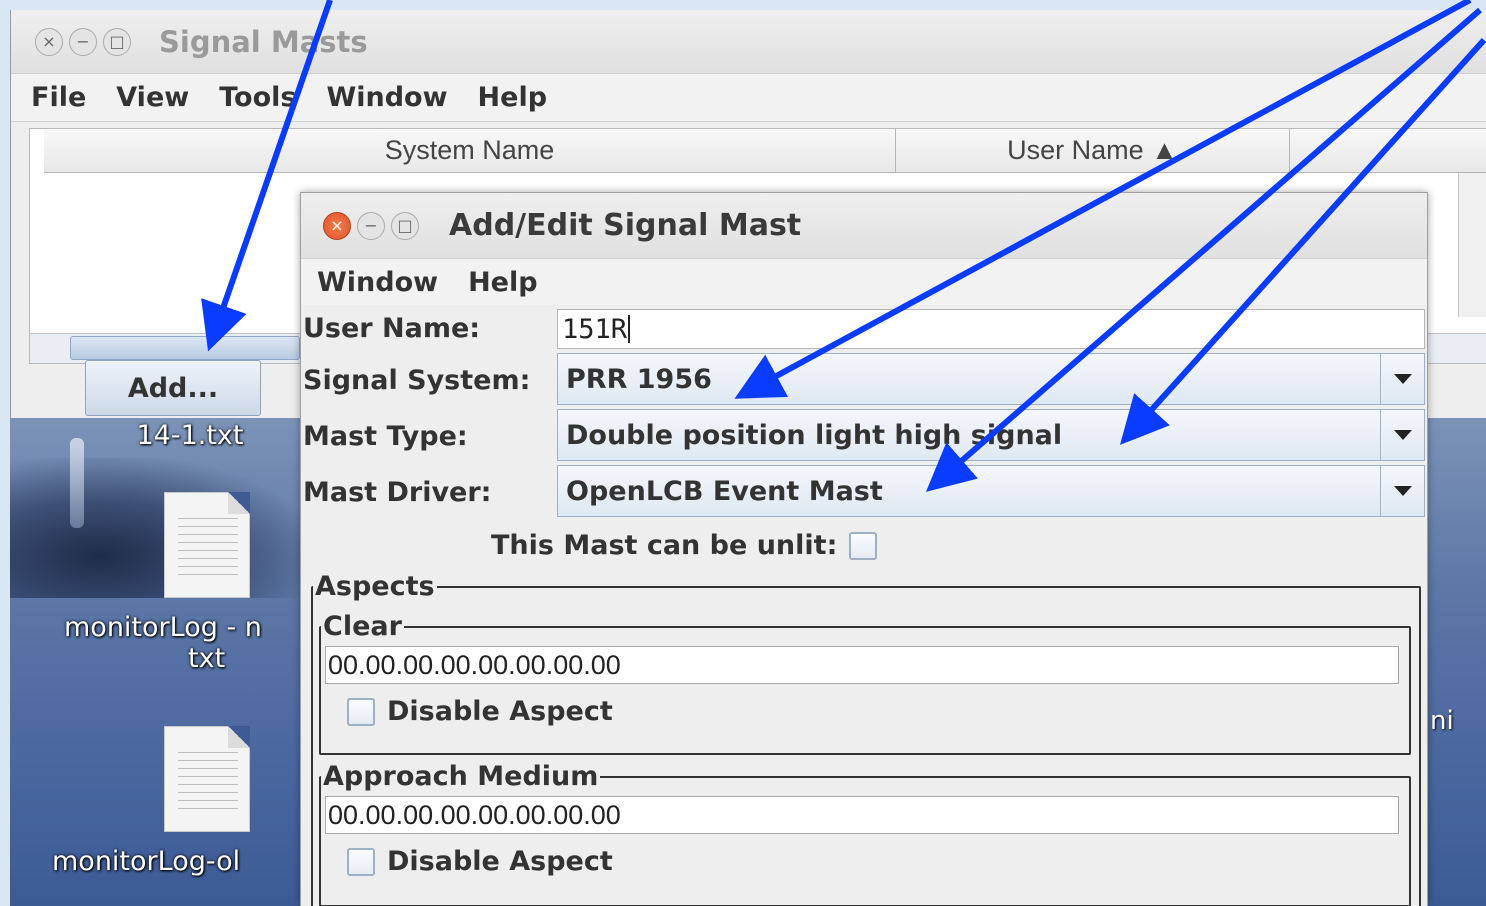 This screenshot has width=1486, height=906. Describe the element at coordinates (864, 282) in the screenshot. I see `dialog-menubar: Window Help` at that location.